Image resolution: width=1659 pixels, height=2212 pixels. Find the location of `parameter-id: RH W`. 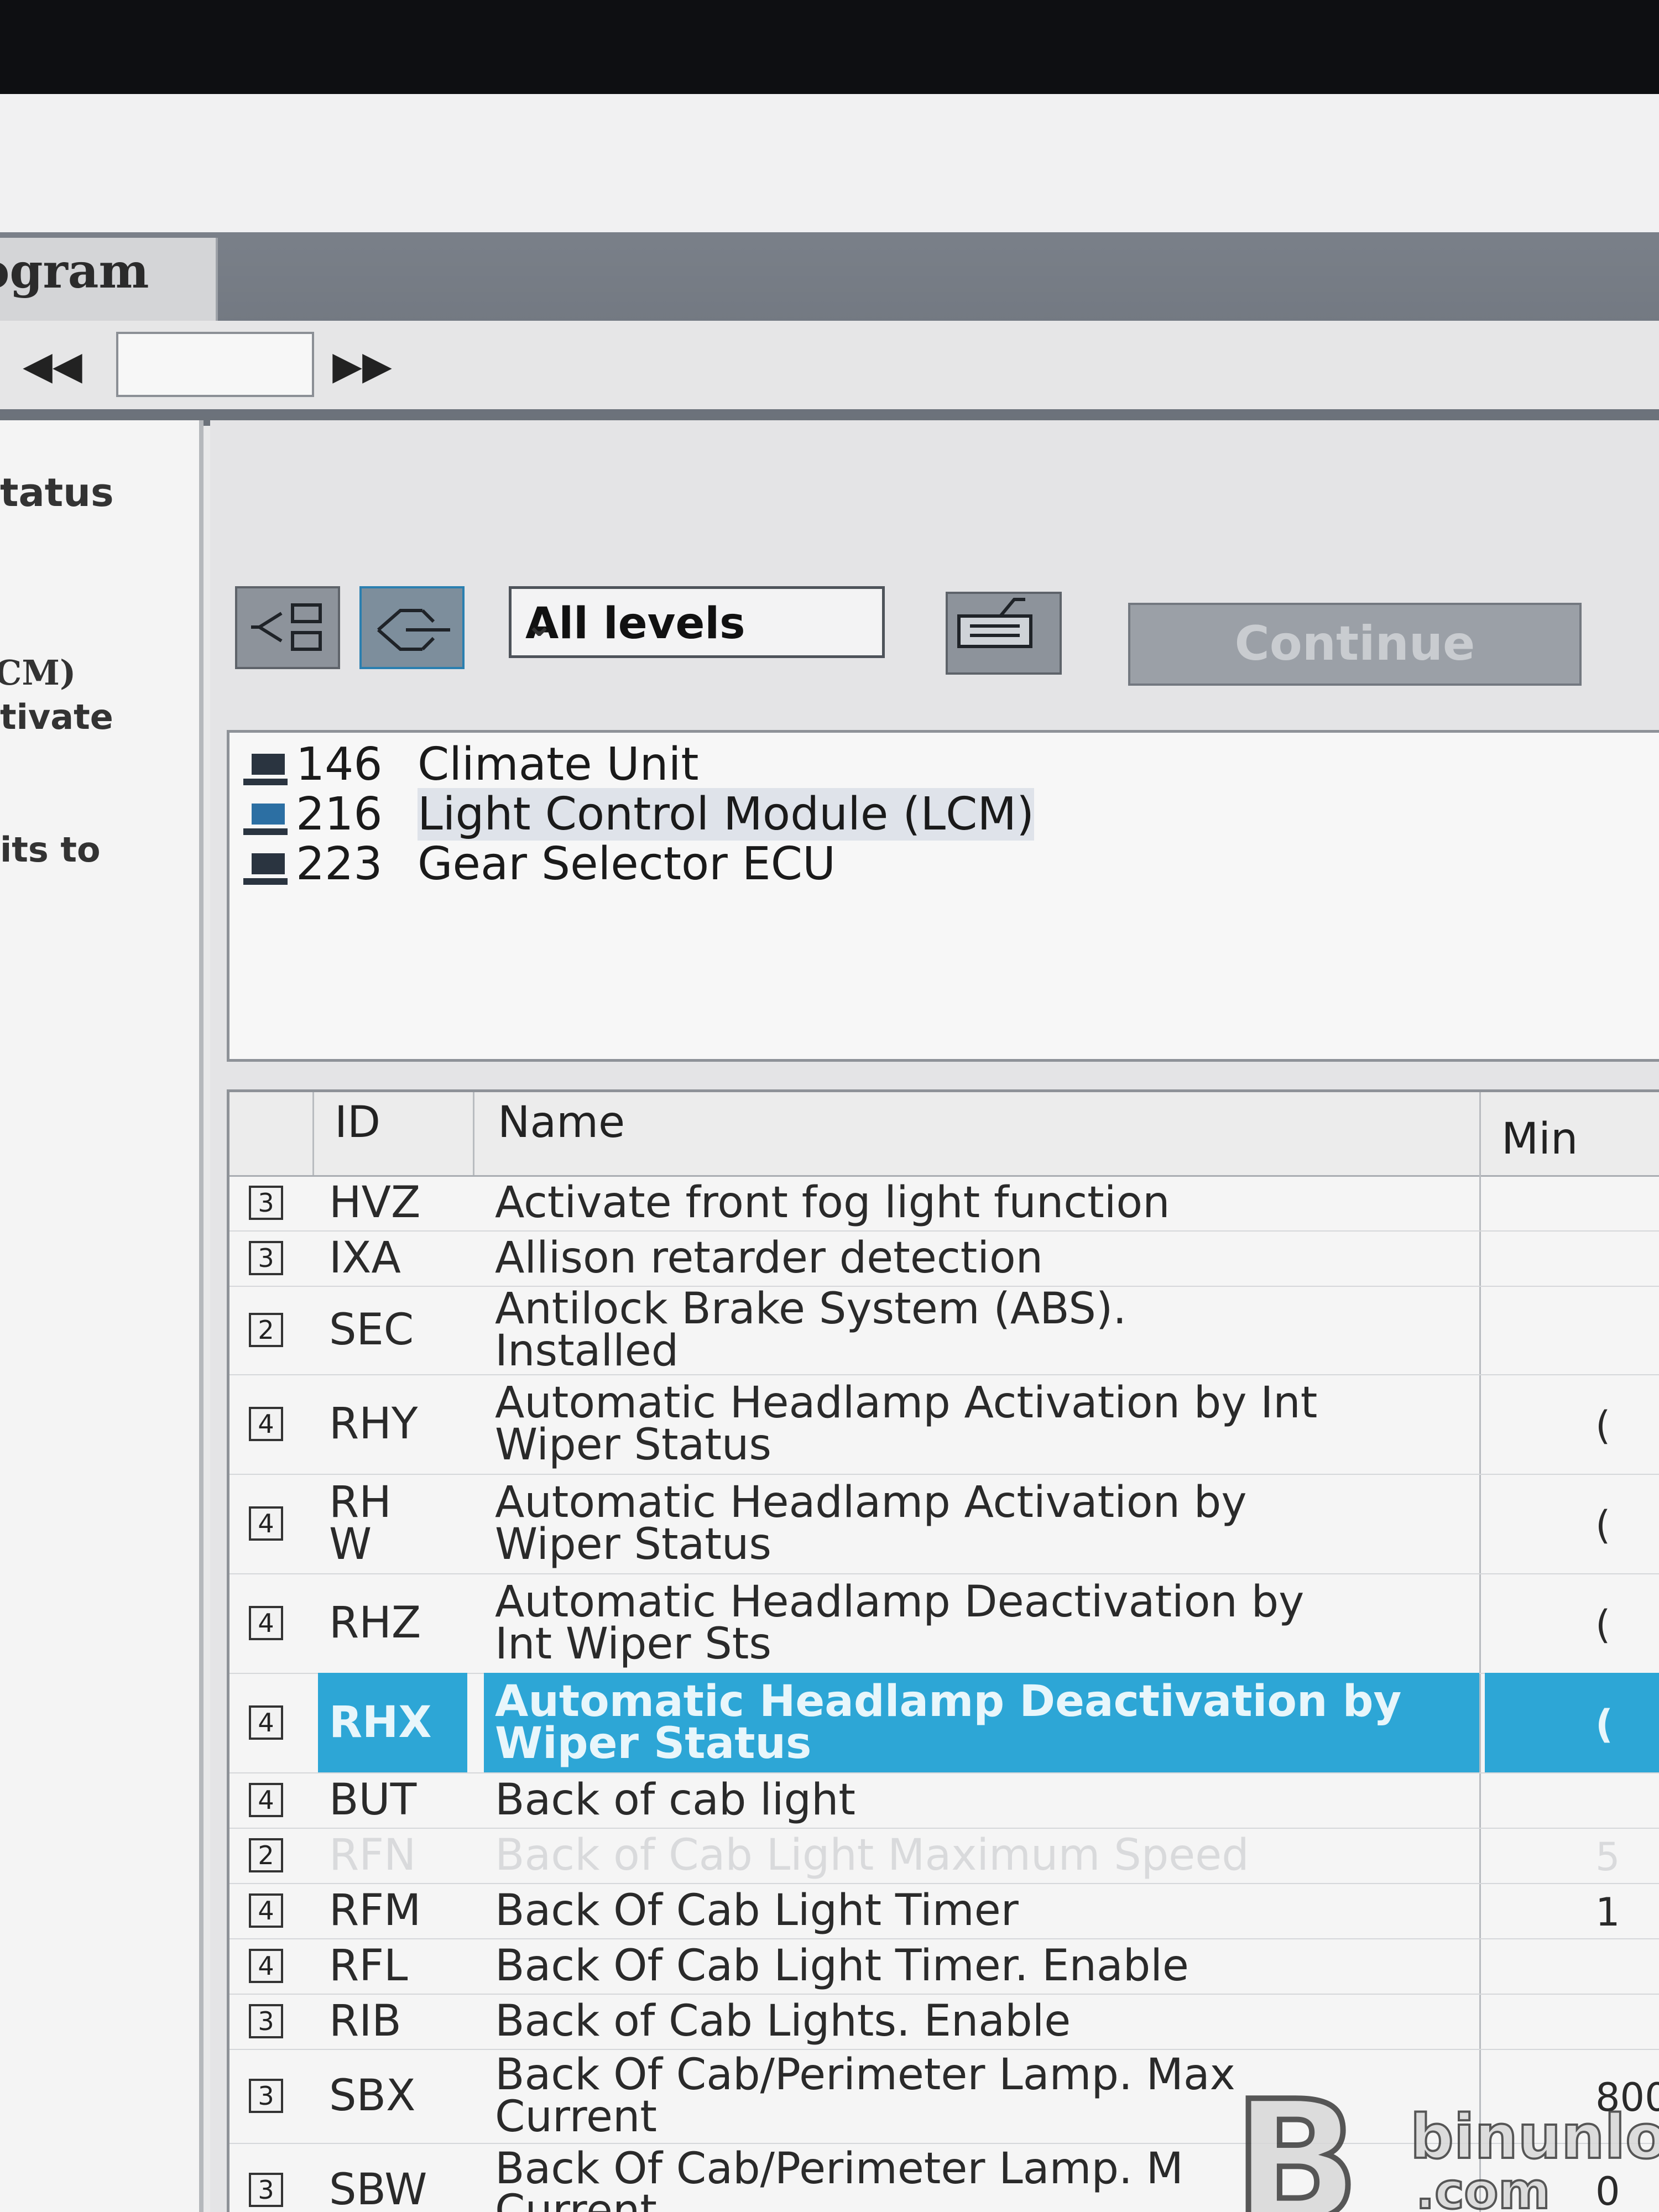

parameter-id: RH W is located at coordinates (361, 1524).